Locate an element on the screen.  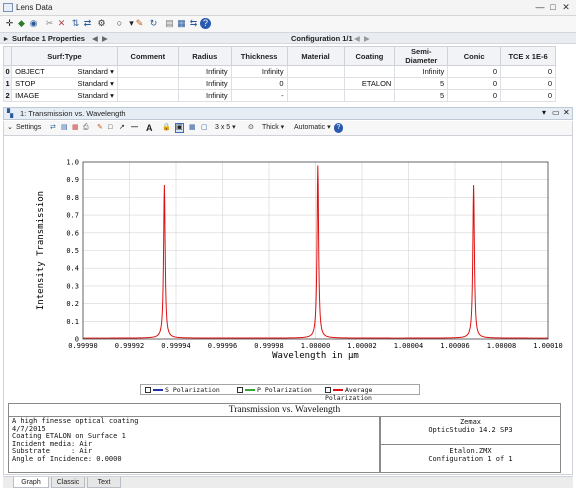
prev-config-button: ◀ is located at coordinates (357, 38).